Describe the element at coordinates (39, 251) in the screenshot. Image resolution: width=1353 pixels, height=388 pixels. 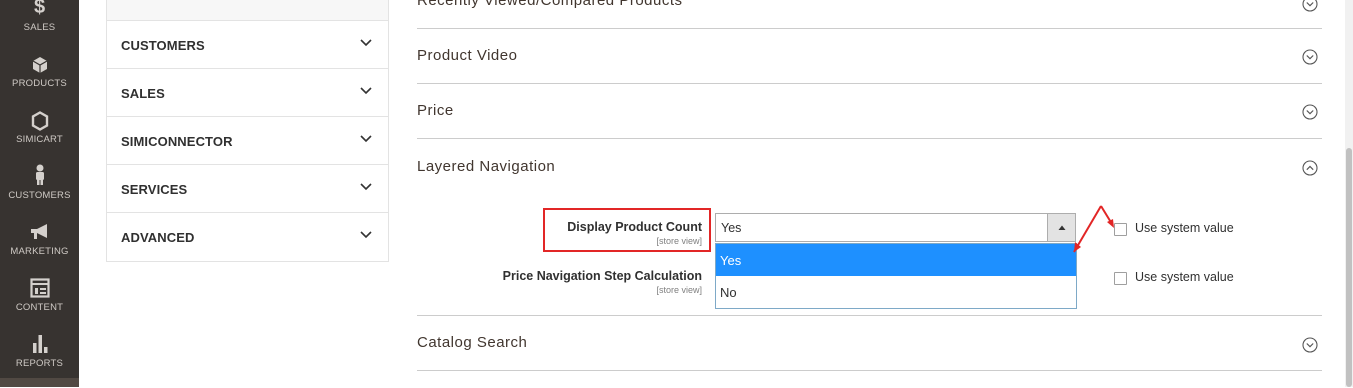
I see `nav-label-marketing: MARKETING` at that location.